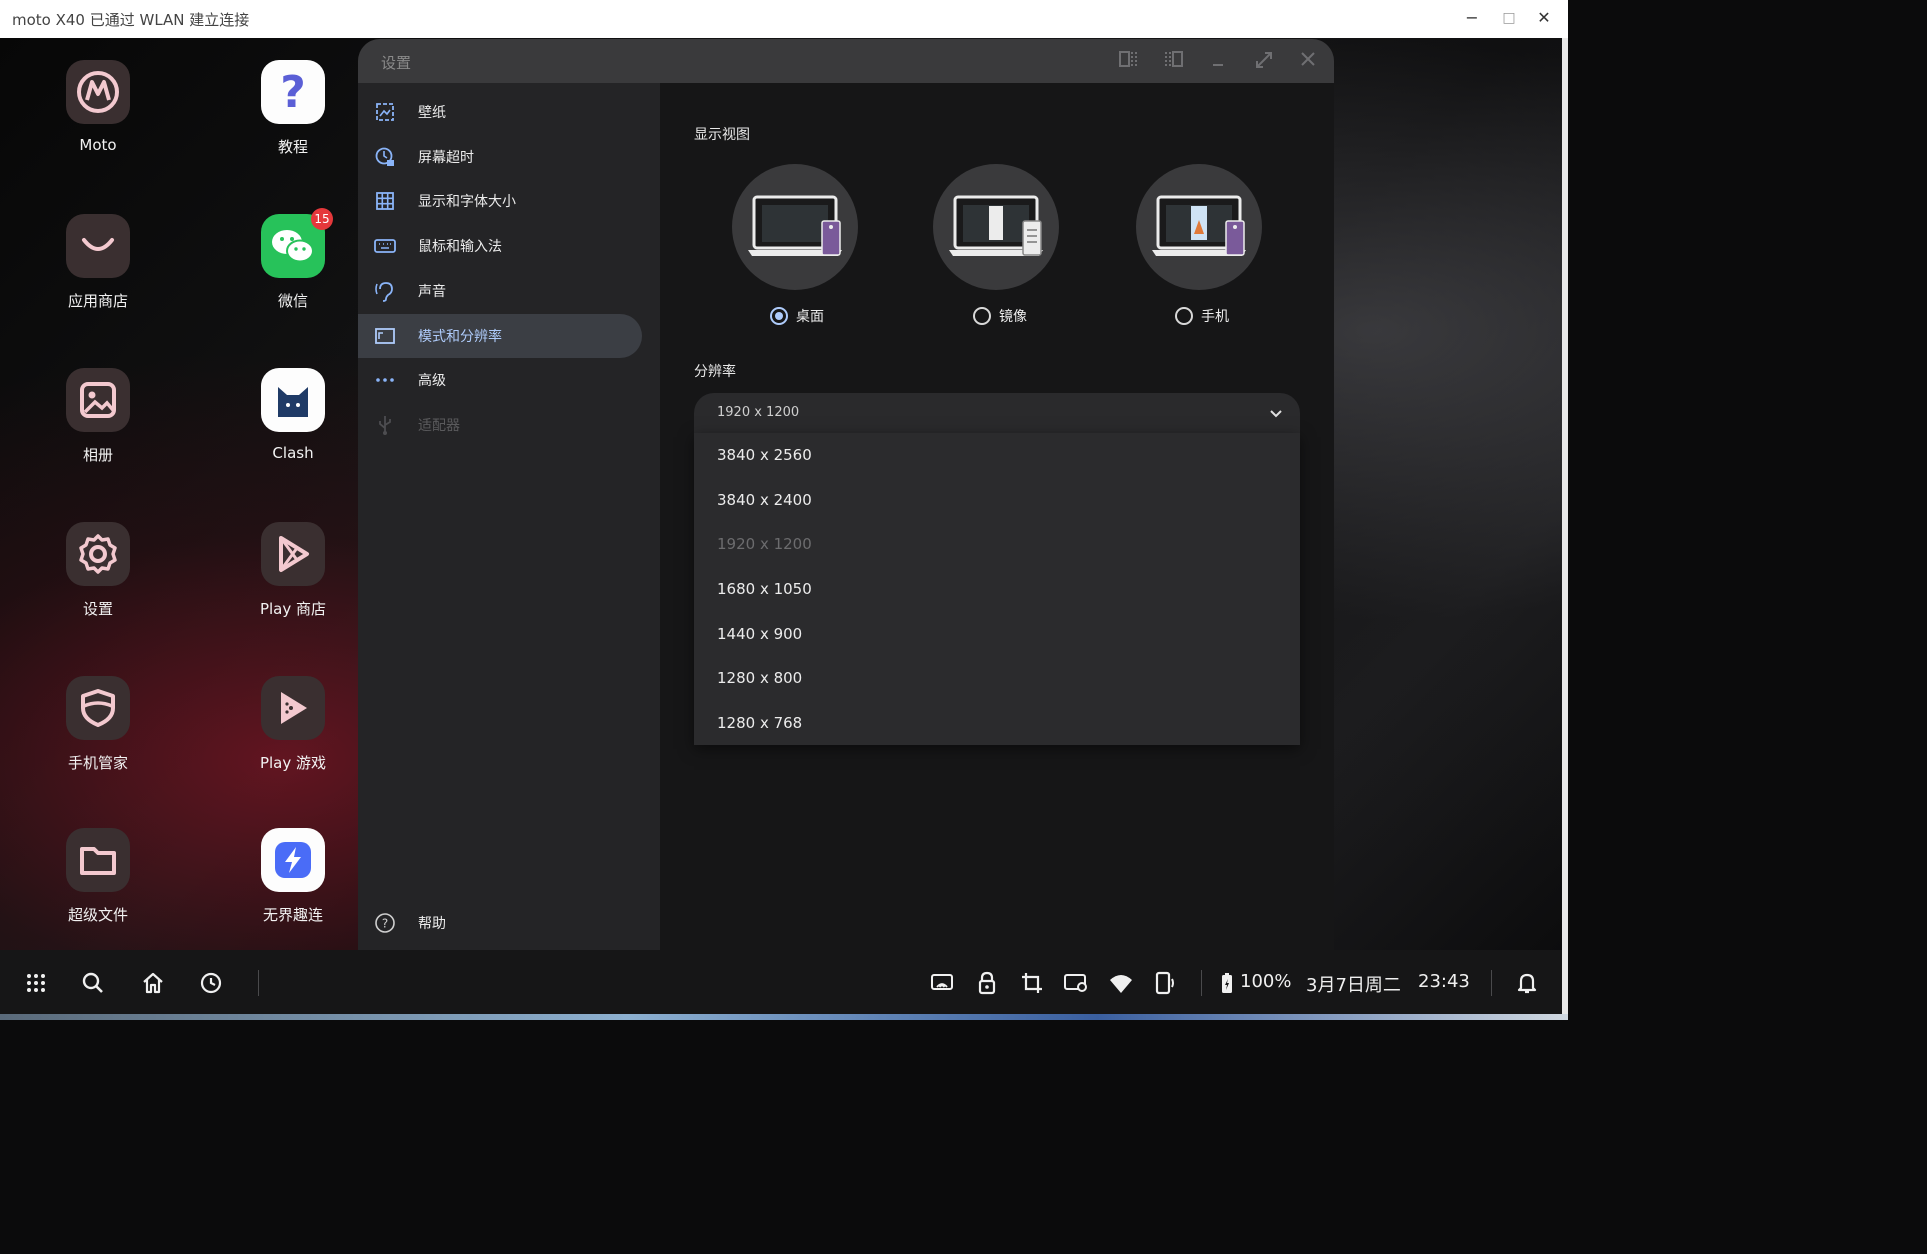 The height and width of the screenshot is (1254, 1927). I want to click on app-play-store: Play 商店, so click(293, 570).